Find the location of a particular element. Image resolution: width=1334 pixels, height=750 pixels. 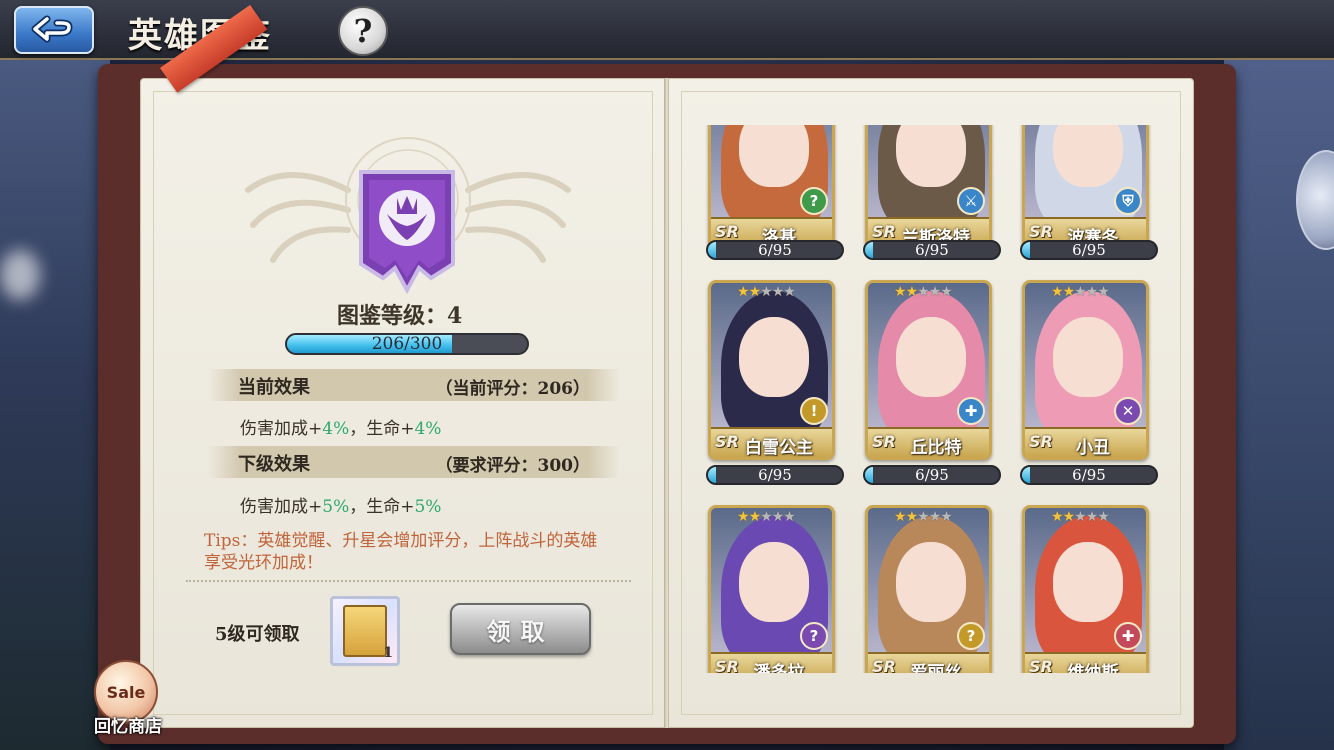

effect-hp-value: 5% is located at coordinates (428, 507).